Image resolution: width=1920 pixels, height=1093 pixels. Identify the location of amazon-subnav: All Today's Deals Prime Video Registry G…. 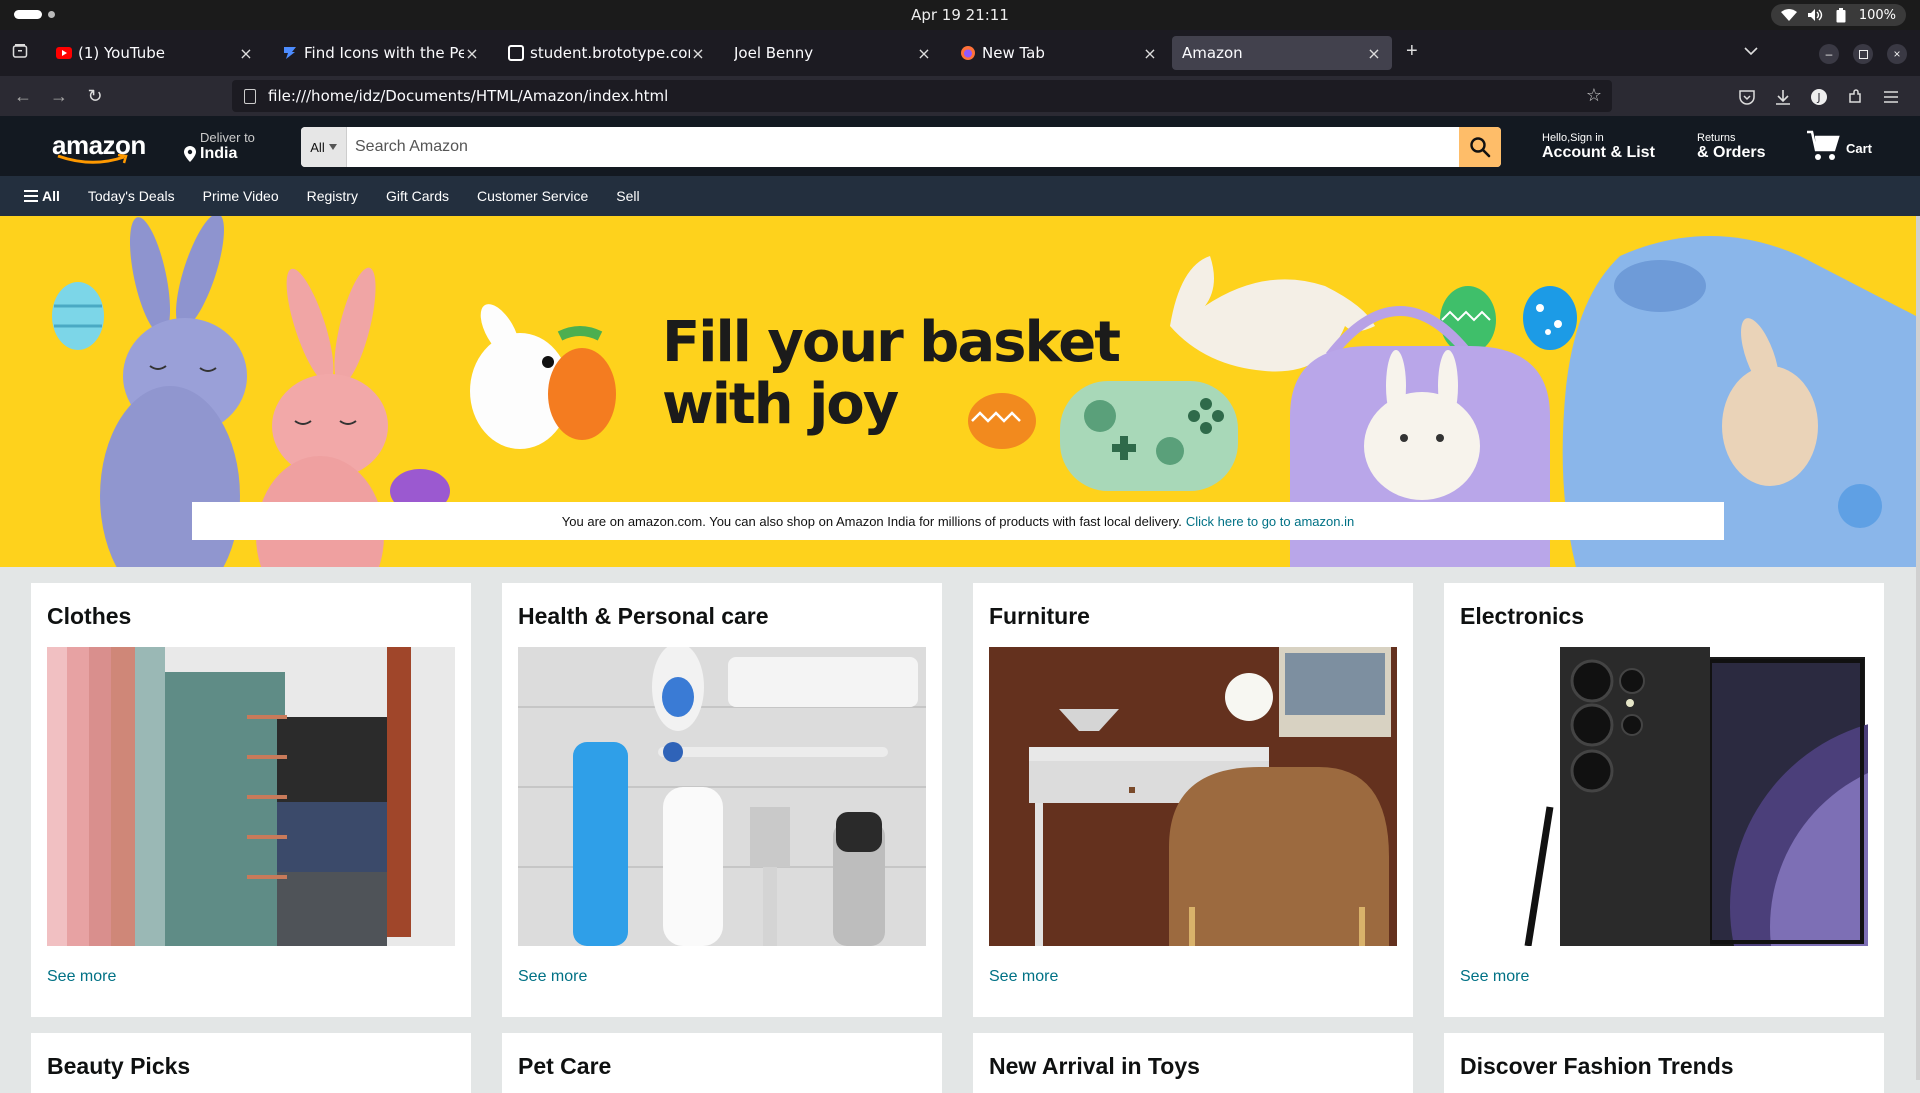
(960, 196).